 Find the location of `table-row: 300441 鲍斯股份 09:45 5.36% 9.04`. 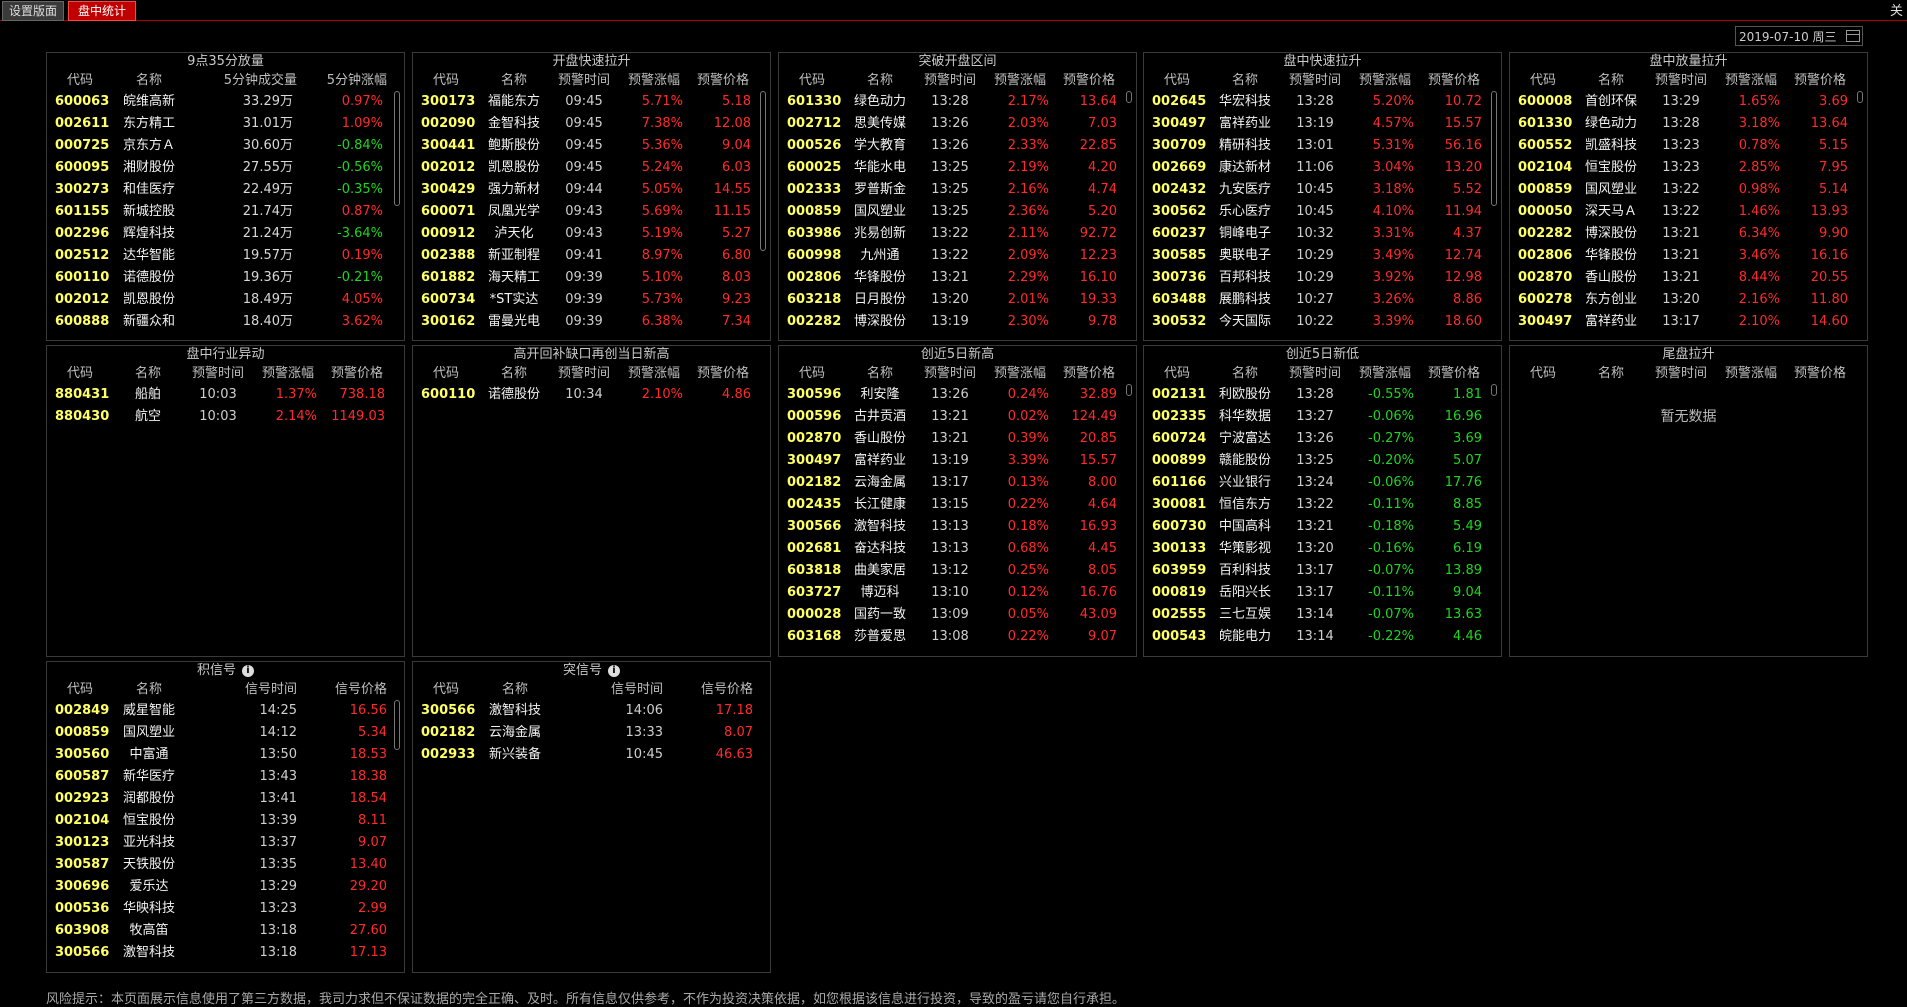

table-row: 300441 鲍斯股份 09:45 5.36% 9.04 is located at coordinates (591, 146).